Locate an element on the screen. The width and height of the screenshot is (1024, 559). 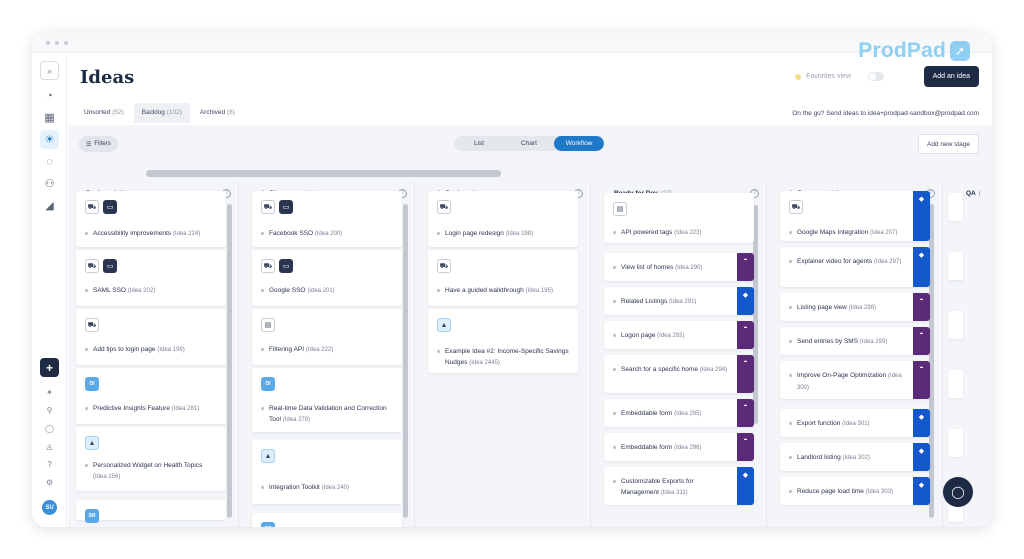
analytics-icon: ◢ is located at coordinates (49, 205).